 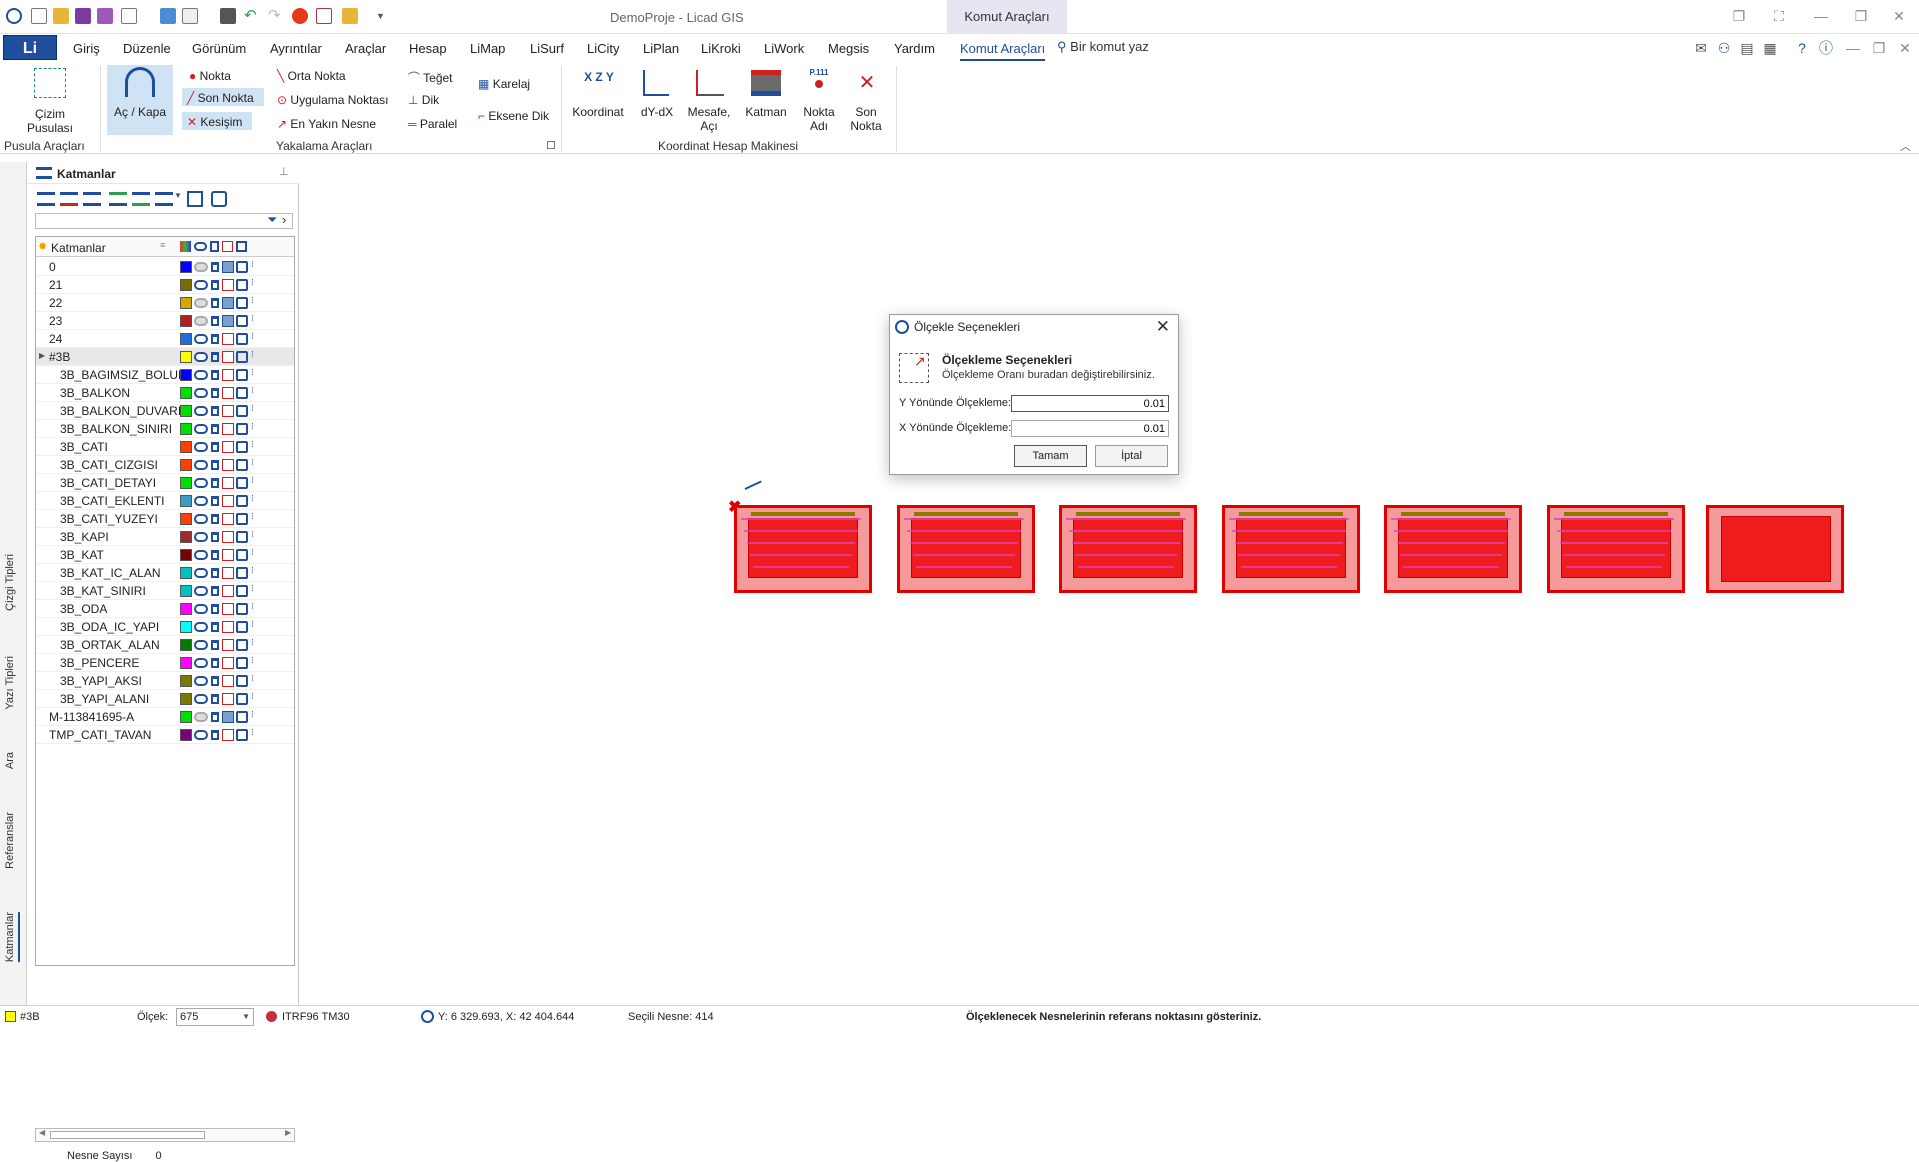 I want to click on layer-row: 22 ⁝, so click(x=165, y=303).